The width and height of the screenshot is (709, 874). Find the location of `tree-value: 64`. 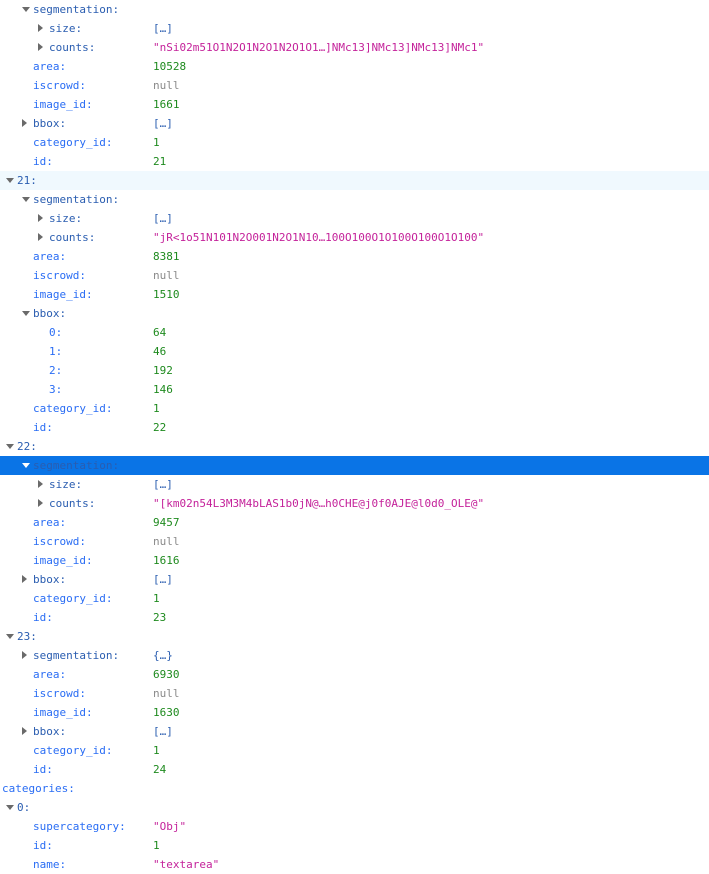

tree-value: 64 is located at coordinates (160, 332).